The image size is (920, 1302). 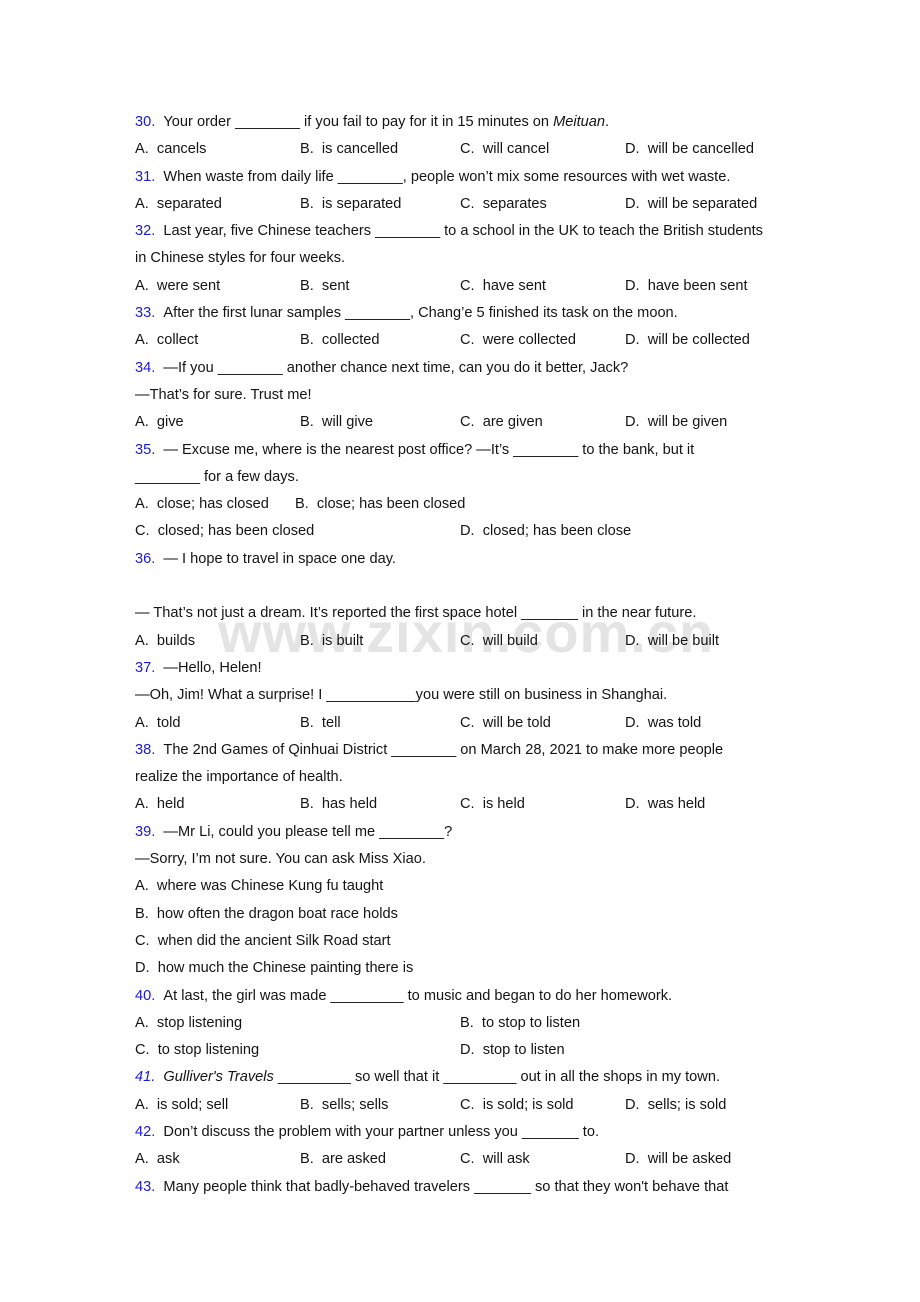 What do you see at coordinates (157, 723) in the screenshot?
I see `option-a: A. told` at bounding box center [157, 723].